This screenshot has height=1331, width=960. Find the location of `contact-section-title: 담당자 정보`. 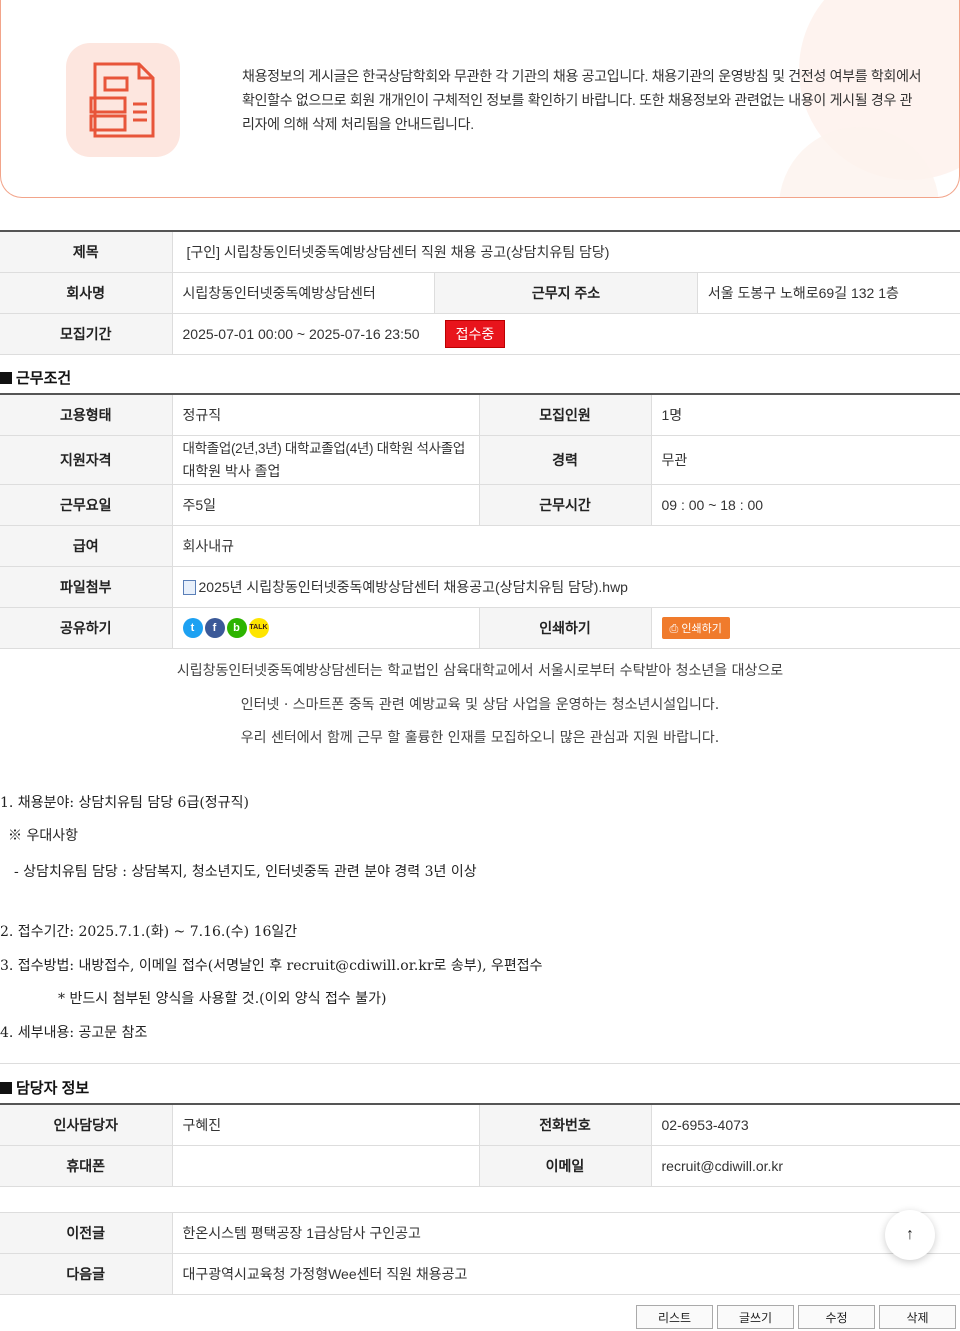

contact-section-title: 담당자 정보 is located at coordinates (44, 1087).